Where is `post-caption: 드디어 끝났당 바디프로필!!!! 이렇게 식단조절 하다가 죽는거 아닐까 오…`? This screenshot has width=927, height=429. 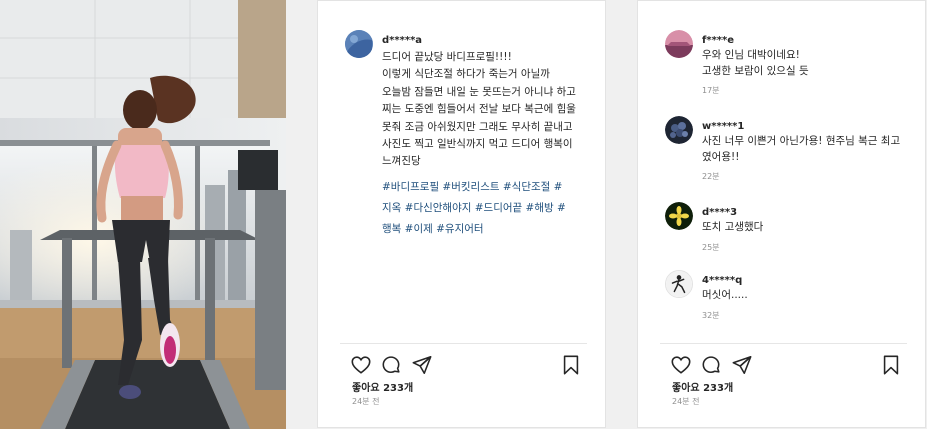 post-caption: 드디어 끝났당 바디프로필!!!! 이렇게 식단조절 하다가 죽는거 아닐까 오… is located at coordinates (479, 109).